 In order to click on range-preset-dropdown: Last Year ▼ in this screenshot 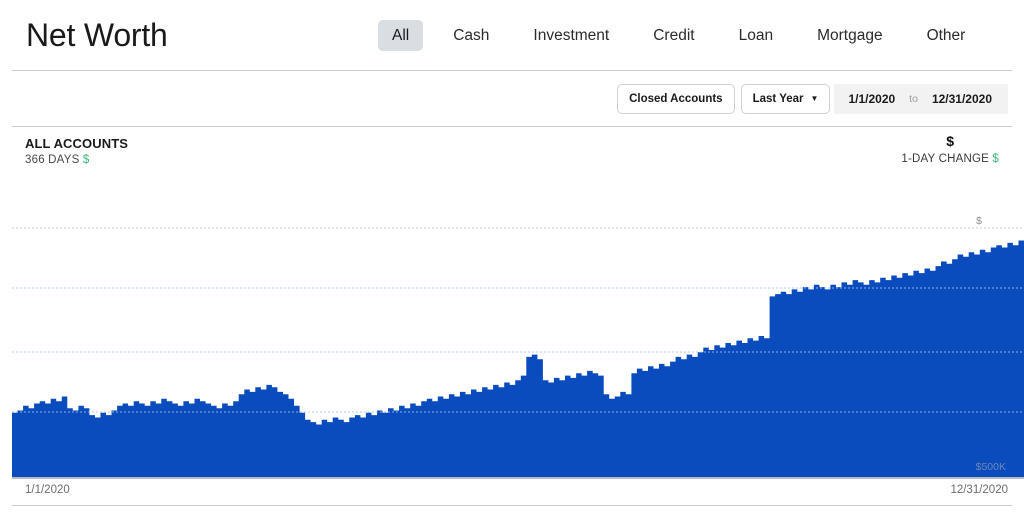, I will do `click(785, 99)`.